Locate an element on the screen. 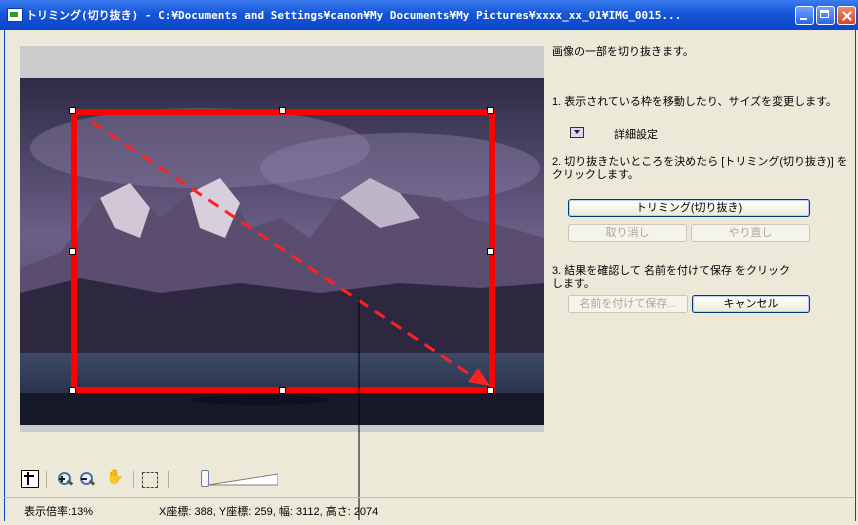  resize-handle-right is located at coordinates (490, 251).